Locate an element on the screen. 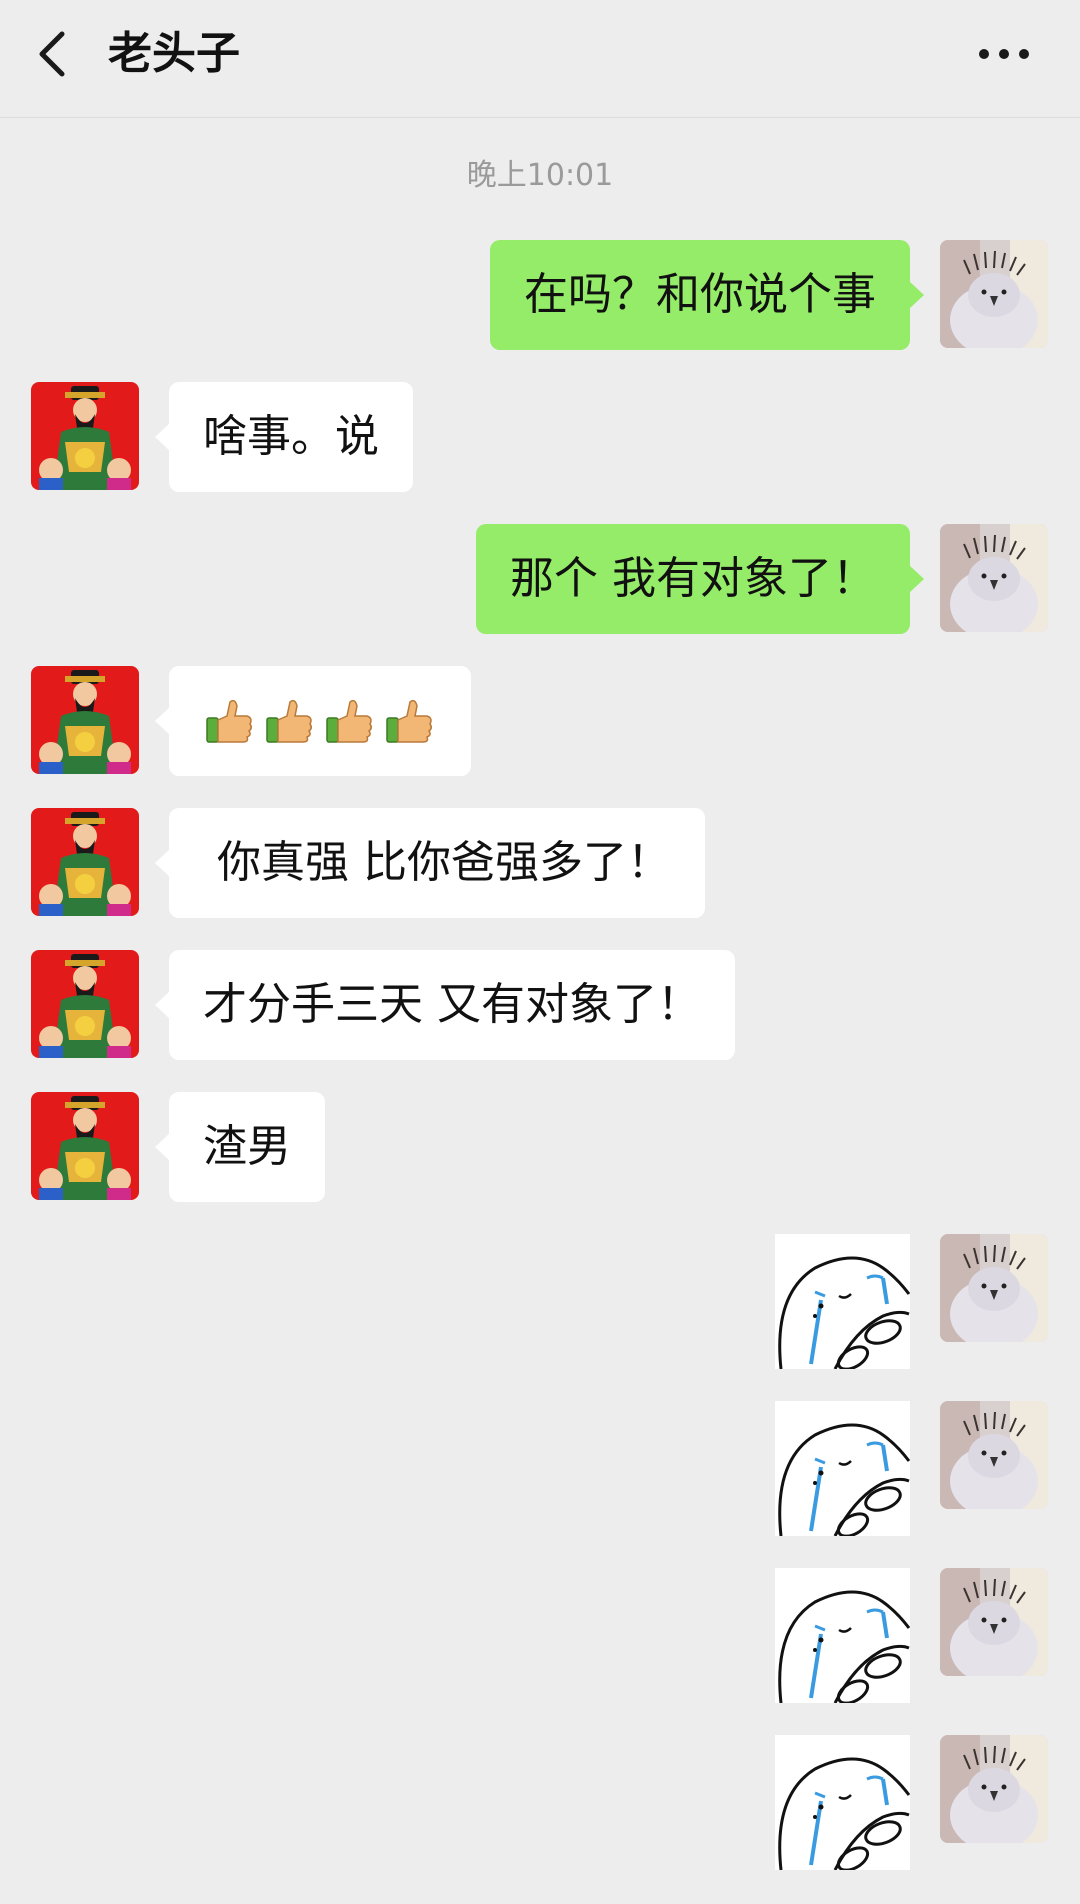  incoming-message-bubble: 你真强 比你爸强多了！ is located at coordinates (430, 863).